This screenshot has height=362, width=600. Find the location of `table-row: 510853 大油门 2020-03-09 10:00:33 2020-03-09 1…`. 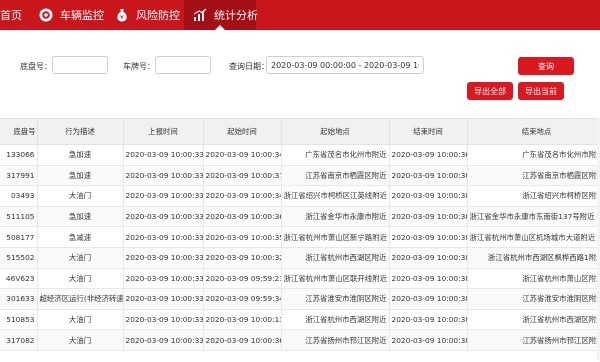

table-row: 510853 大油门 2020-03-09 10:00:33 2020-03-09 1… is located at coordinates (300, 320).